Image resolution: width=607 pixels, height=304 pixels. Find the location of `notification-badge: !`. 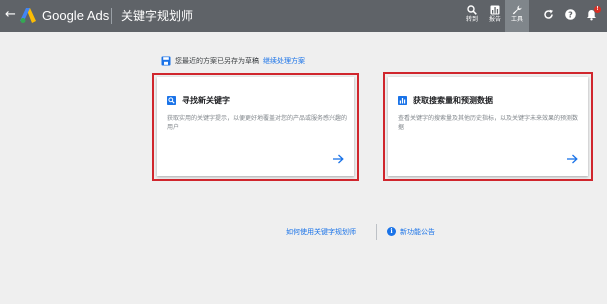

notification-badge: ! is located at coordinates (597, 9).